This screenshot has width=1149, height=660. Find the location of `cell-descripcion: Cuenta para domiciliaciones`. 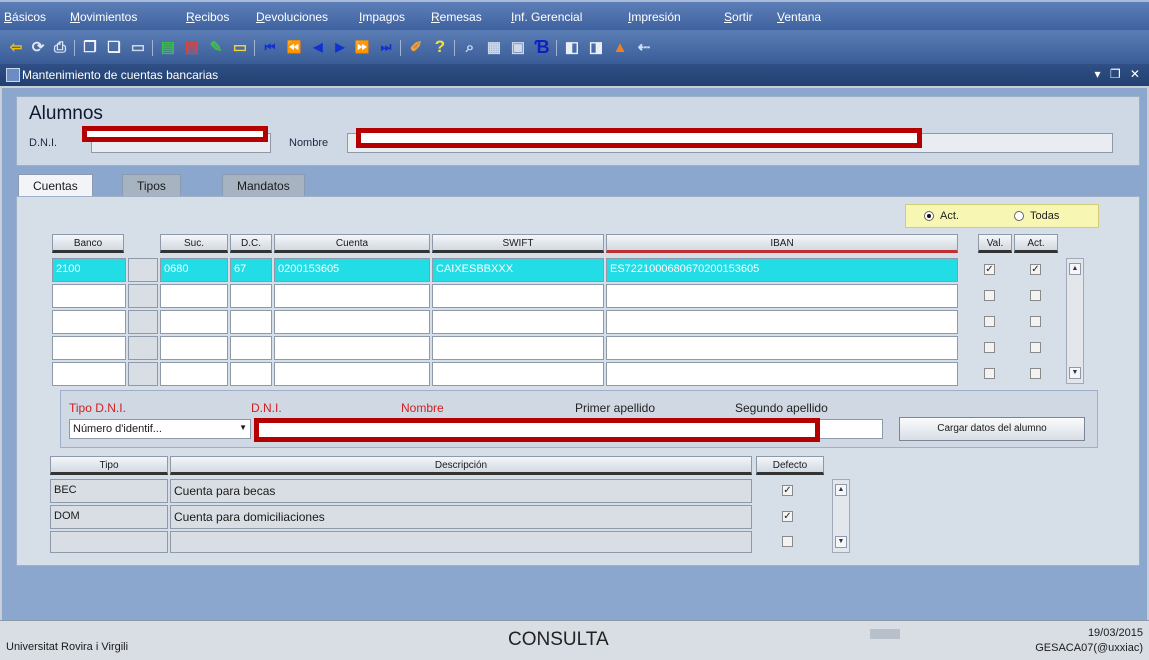

cell-descripcion: Cuenta para domiciliaciones is located at coordinates (461, 517).